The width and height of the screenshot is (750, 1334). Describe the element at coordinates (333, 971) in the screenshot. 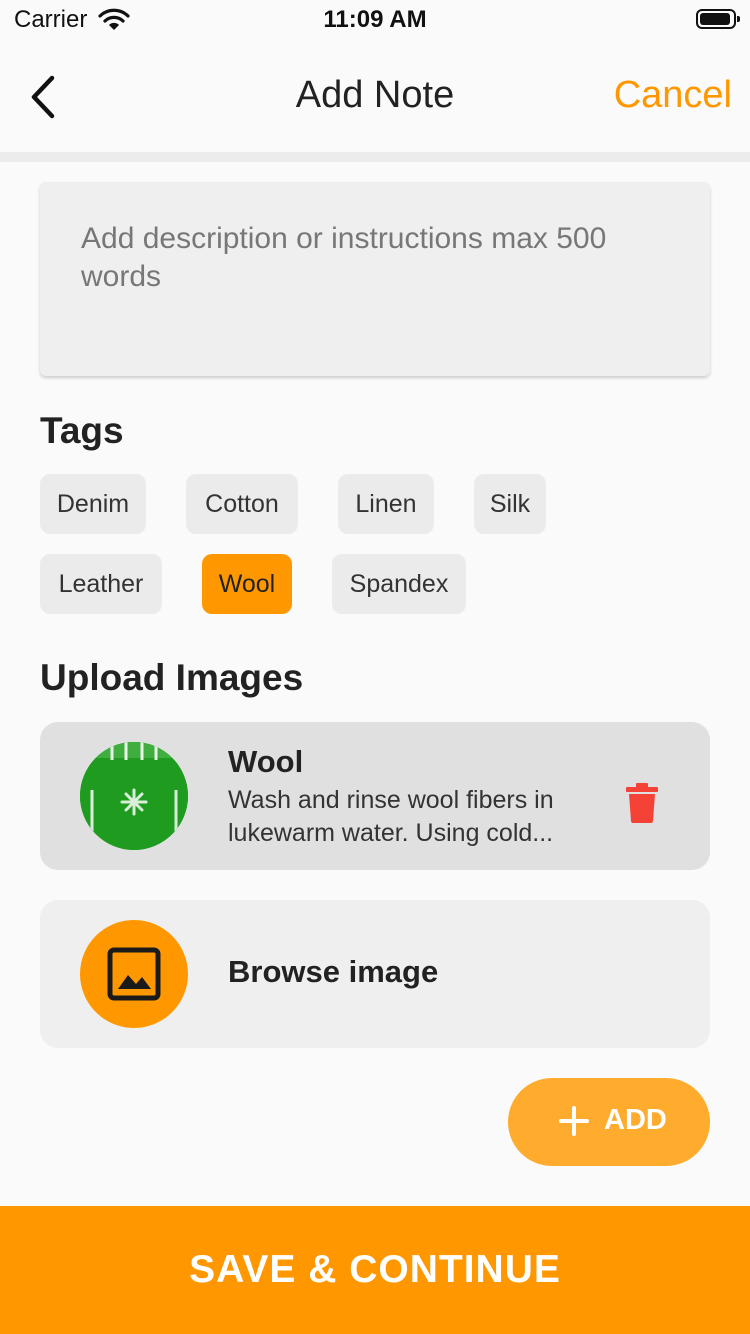

I see `browse-image-label: Browse image` at that location.